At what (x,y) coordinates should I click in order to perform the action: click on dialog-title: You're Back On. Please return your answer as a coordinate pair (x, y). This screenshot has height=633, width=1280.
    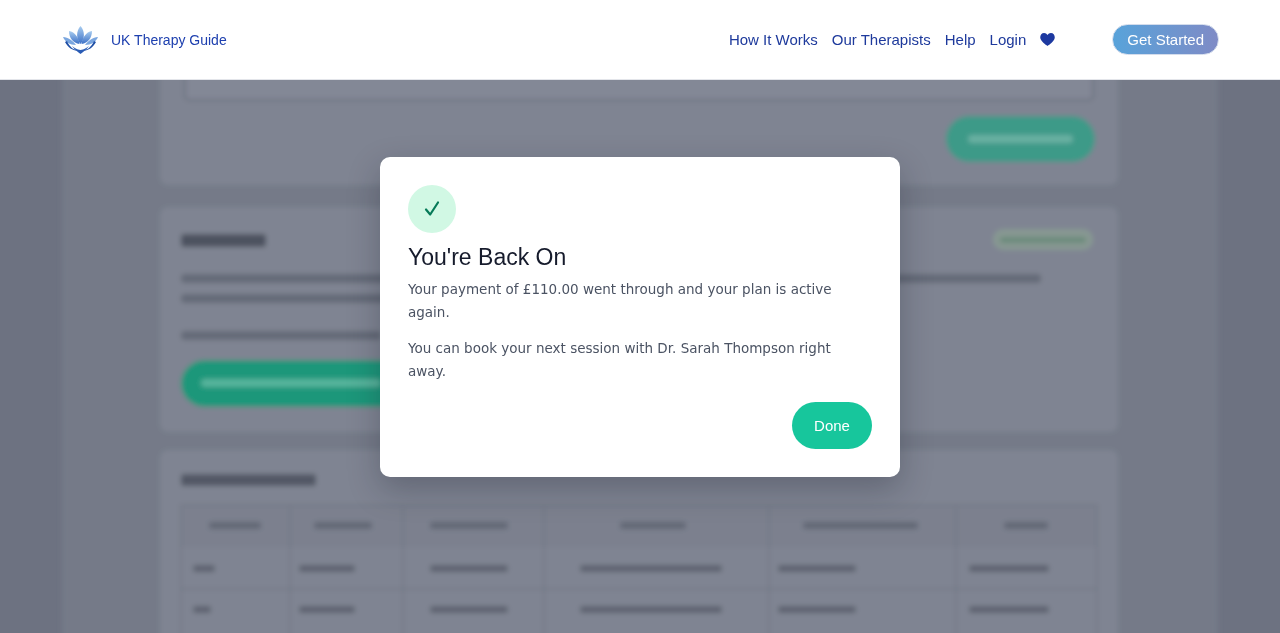
    Looking at the image, I should click on (488, 256).